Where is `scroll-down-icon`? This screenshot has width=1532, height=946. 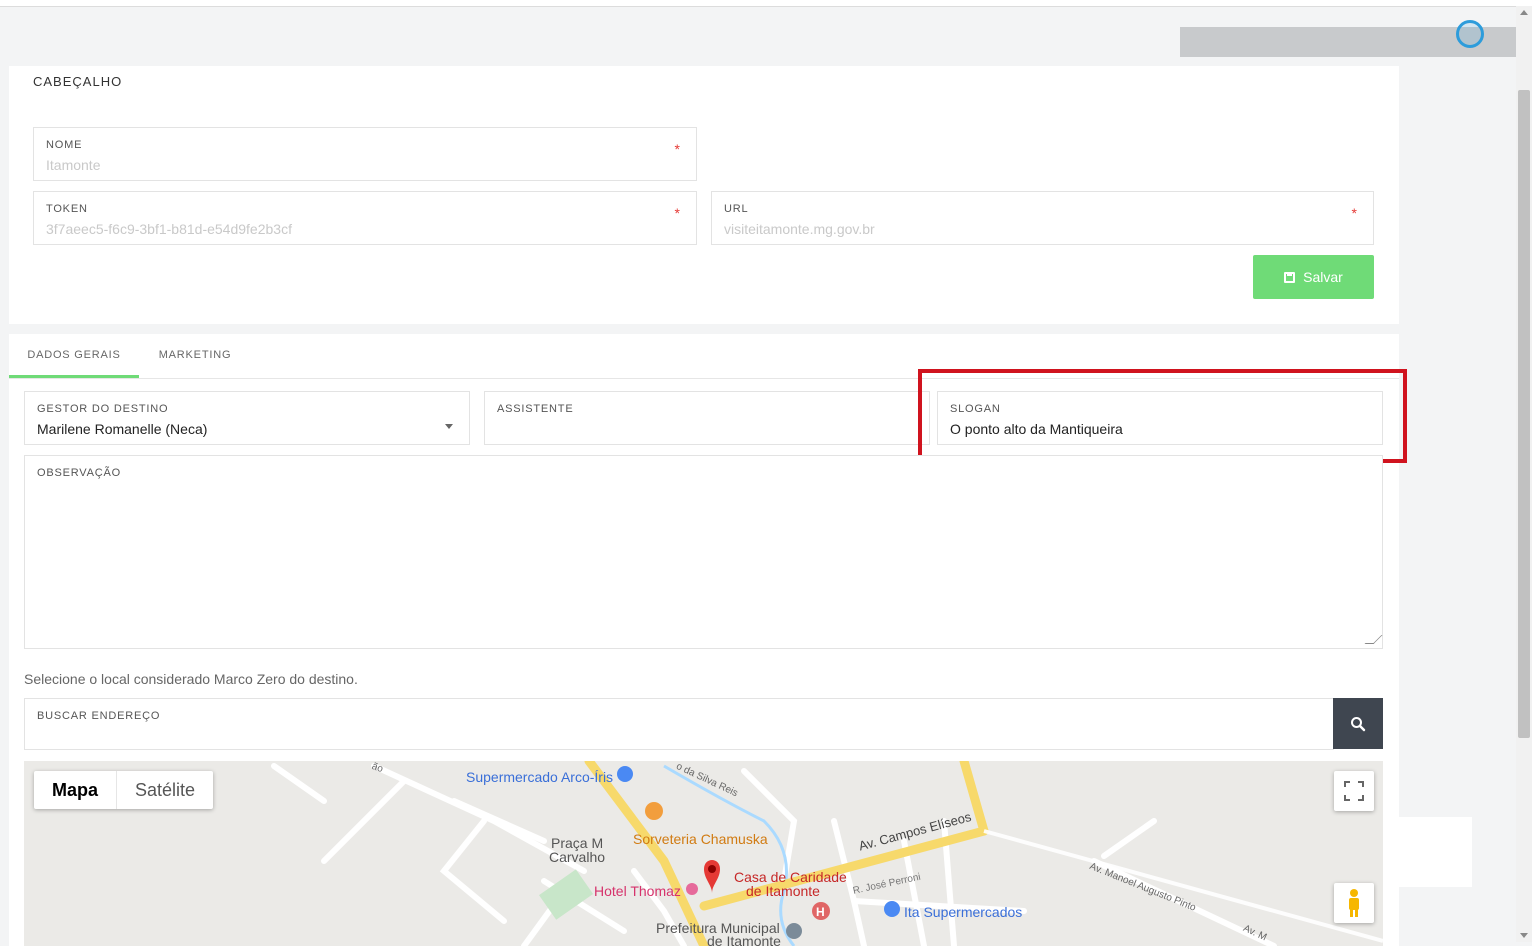
scroll-down-icon is located at coordinates (1524, 935).